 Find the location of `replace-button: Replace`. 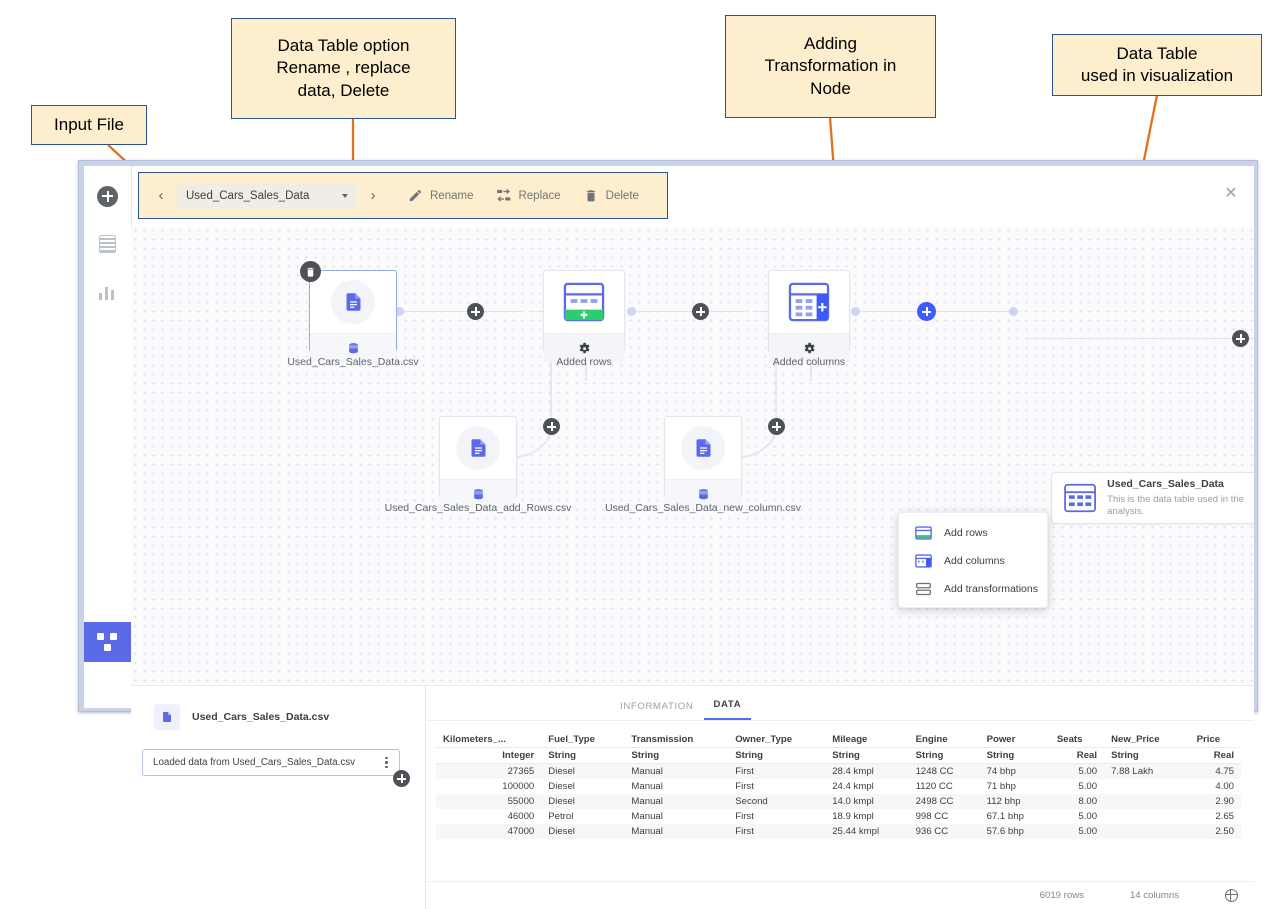

replace-button: Replace is located at coordinates (528, 195).